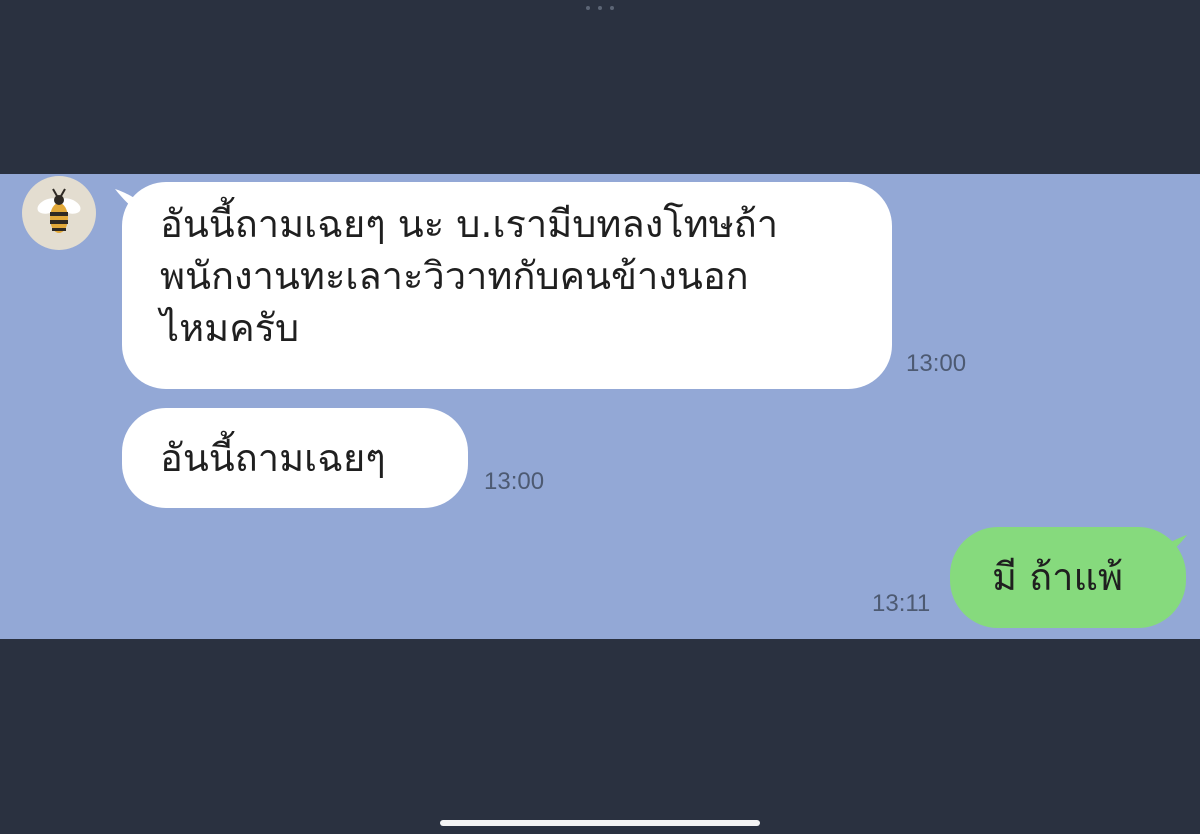 The image size is (1200, 834). What do you see at coordinates (454, 276) in the screenshot?
I see `message-text-line: พนักงานทะเลาะวิวาทกับคนข้างนอก` at bounding box center [454, 276].